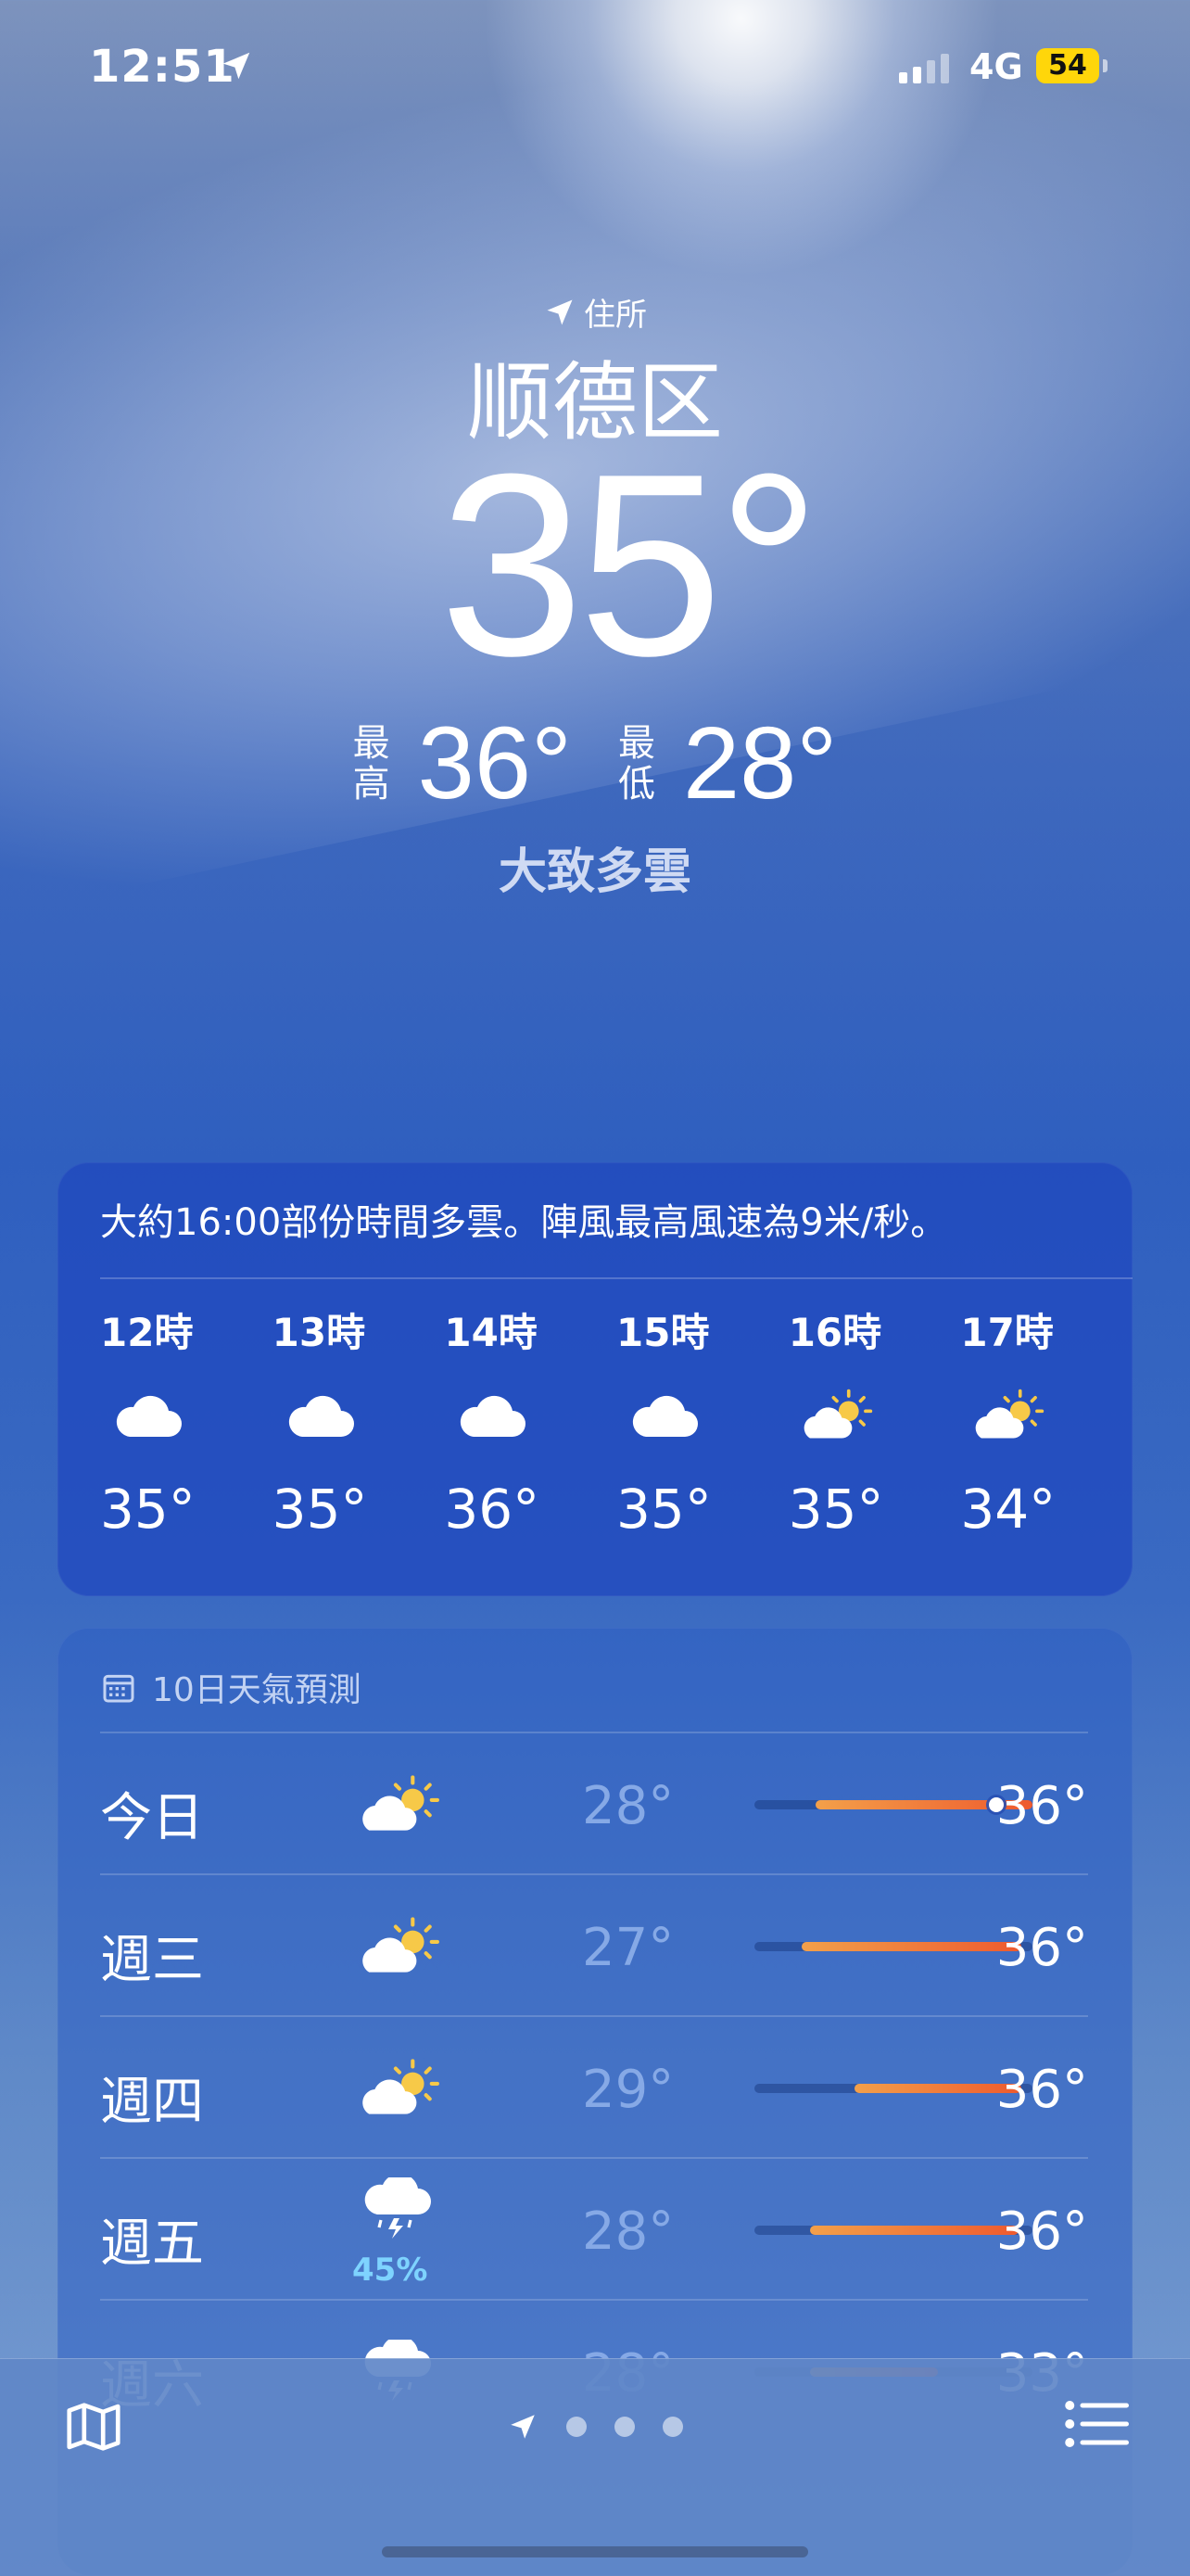 Image resolution: width=1190 pixels, height=2576 pixels. What do you see at coordinates (594, 872) in the screenshot?
I see `condition-text: 大致多雲` at bounding box center [594, 872].